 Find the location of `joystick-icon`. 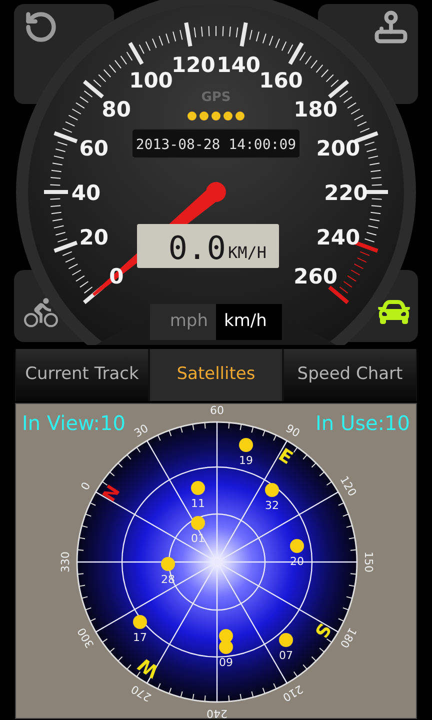

joystick-icon is located at coordinates (391, 27).